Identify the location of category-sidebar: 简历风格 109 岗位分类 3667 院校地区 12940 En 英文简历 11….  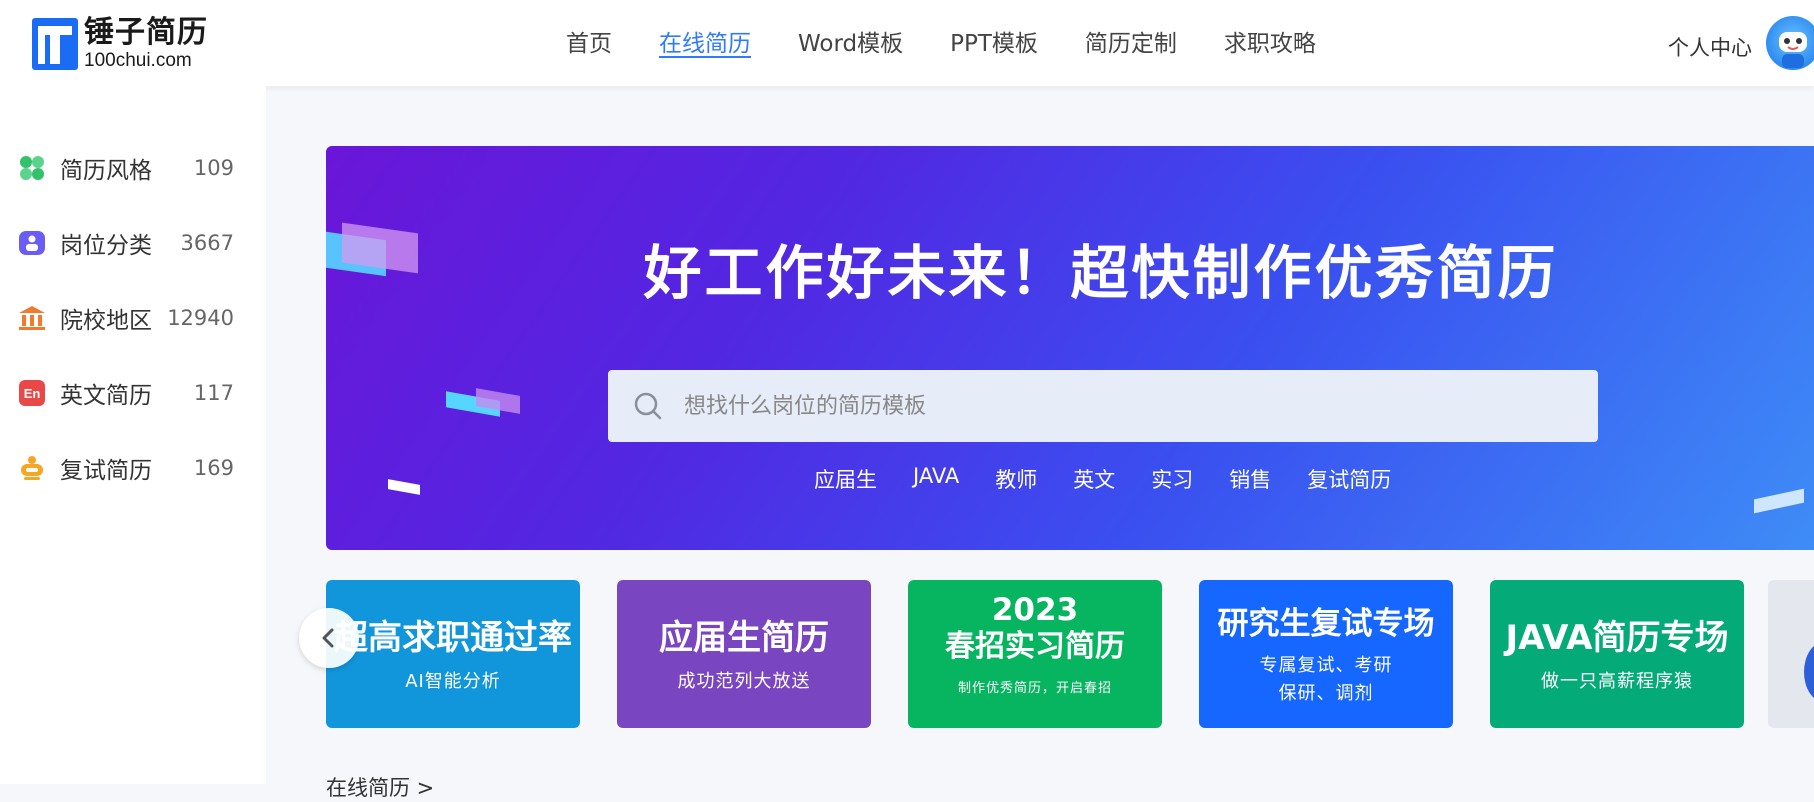
(133, 435).